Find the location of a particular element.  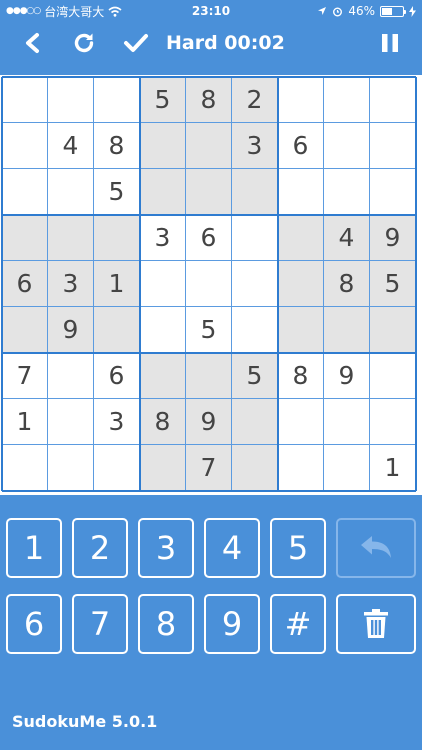

cell-r6c6 is located at coordinates (255, 330).